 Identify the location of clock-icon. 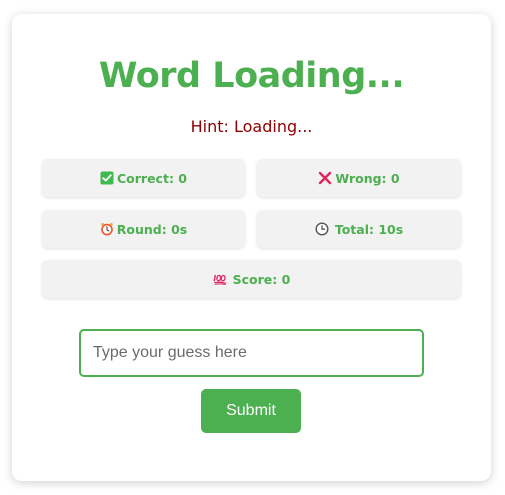
(322, 229).